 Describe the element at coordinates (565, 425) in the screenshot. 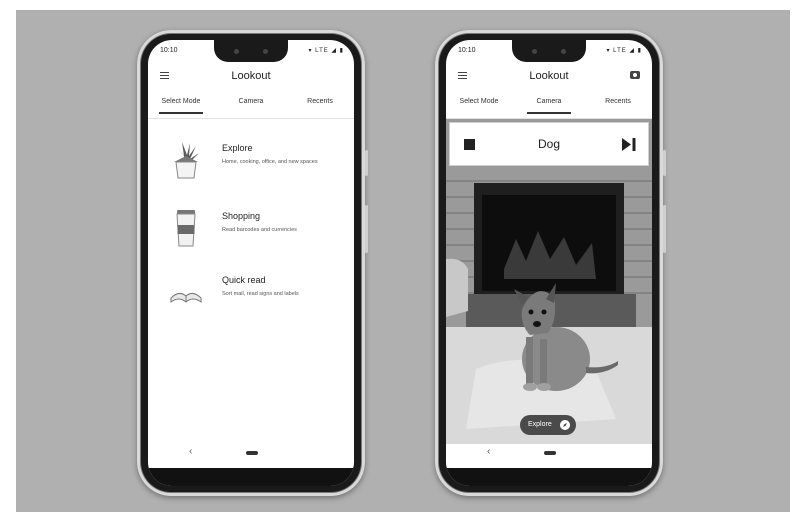

I see `compass-icon` at that location.